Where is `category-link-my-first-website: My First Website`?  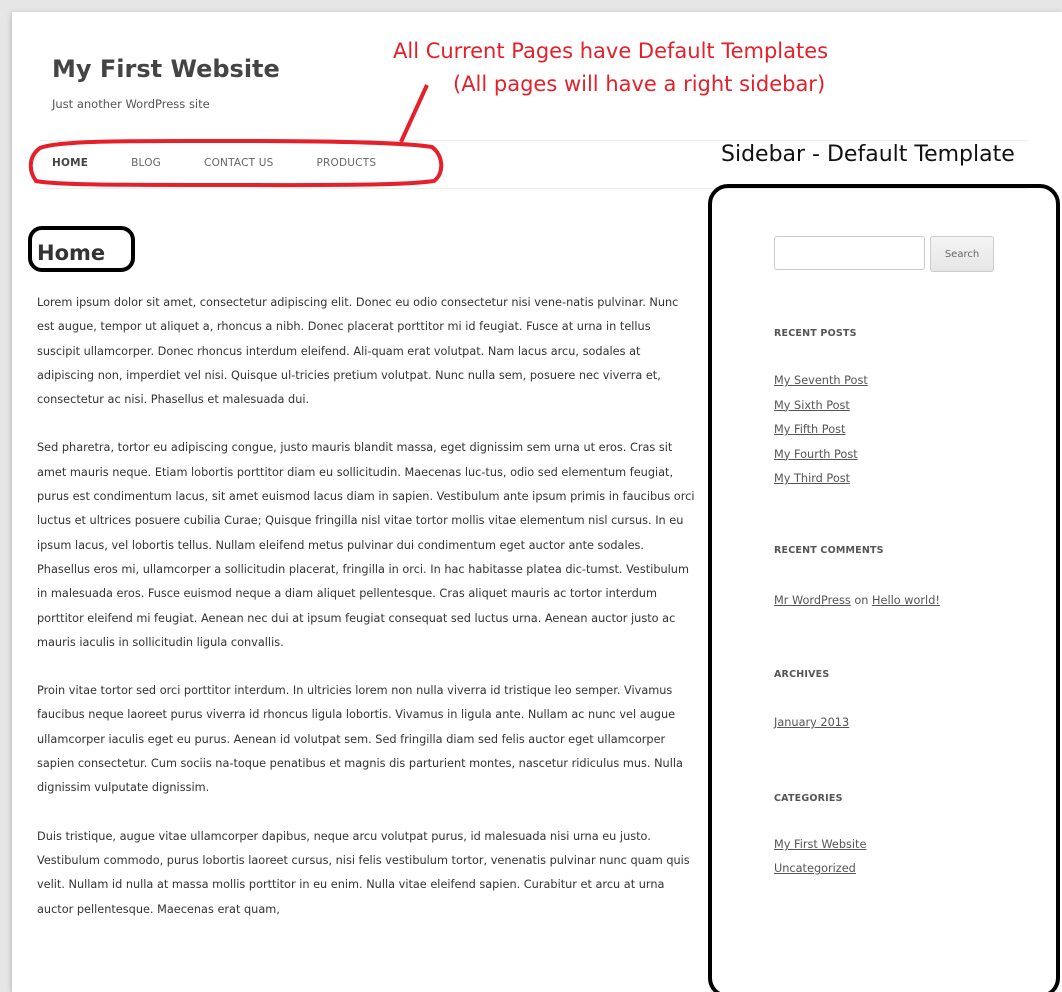
category-link-my-first-website: My First Website is located at coordinates (820, 844).